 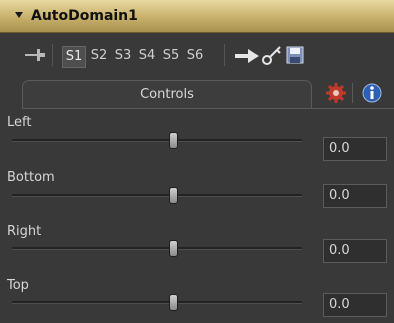 I want to click on left-slider-track, so click(x=157, y=140).